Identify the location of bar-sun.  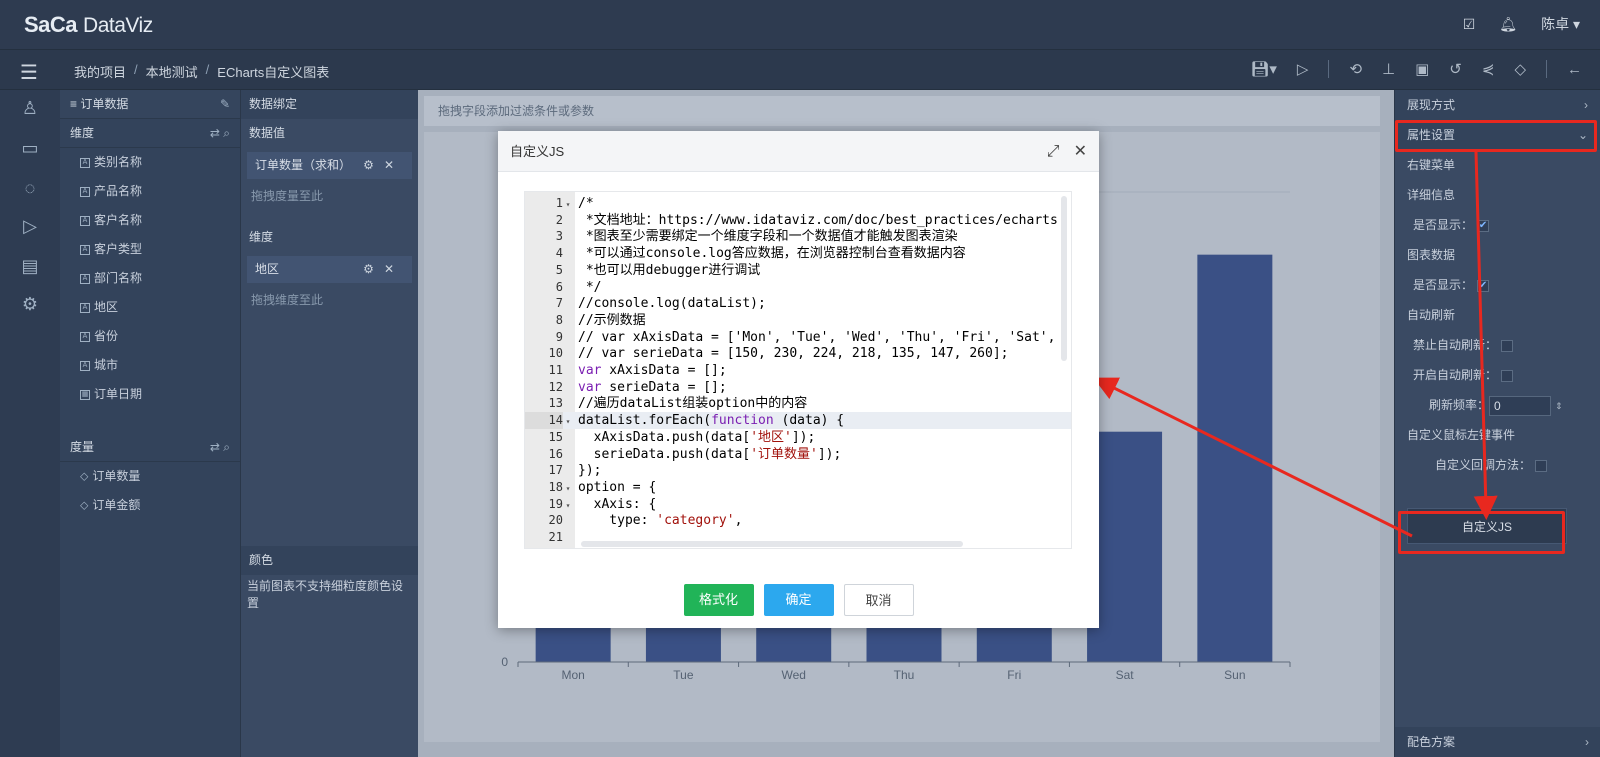
(1235, 458).